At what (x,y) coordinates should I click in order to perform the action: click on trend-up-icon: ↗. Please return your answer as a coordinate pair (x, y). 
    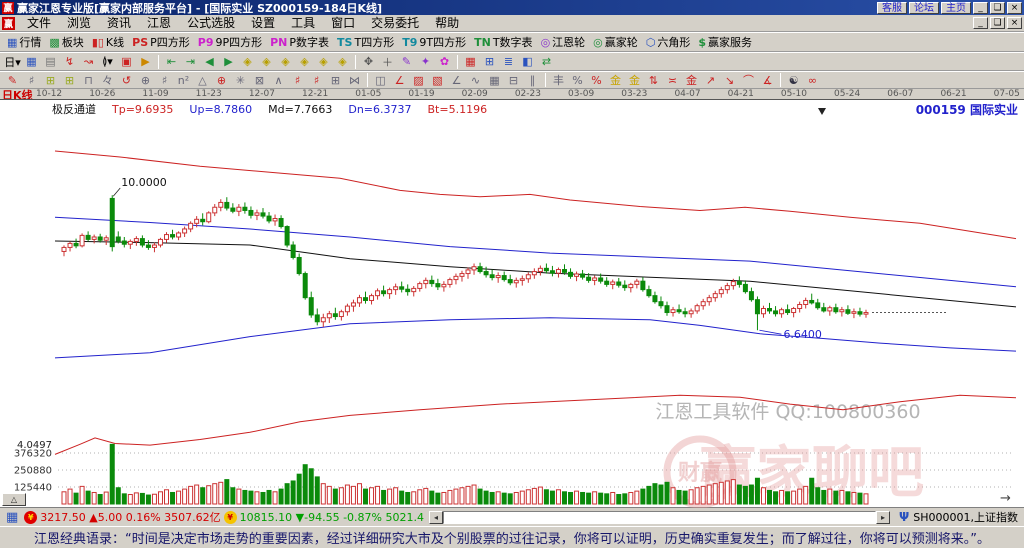
    Looking at the image, I should click on (710, 80).